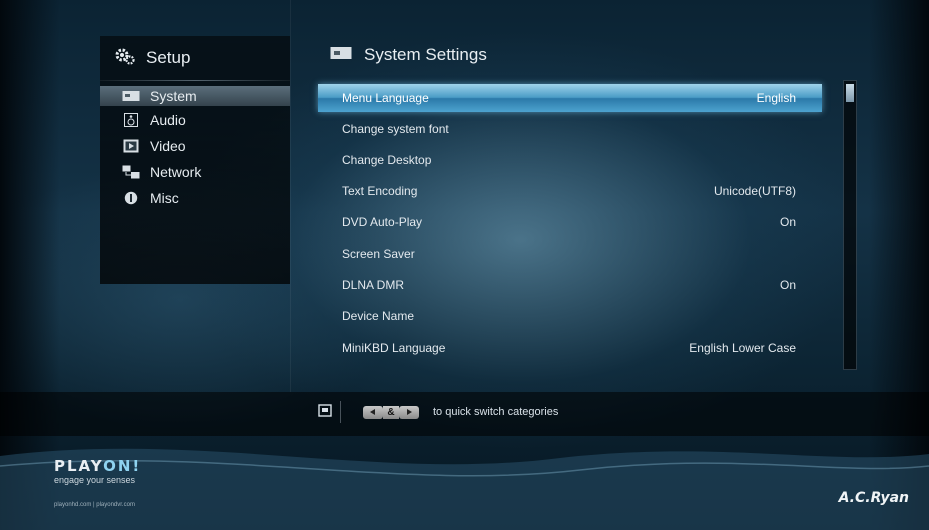 This screenshot has width=929, height=530. What do you see at coordinates (570, 316) in the screenshot?
I see `setting-device-name: Device Name` at bounding box center [570, 316].